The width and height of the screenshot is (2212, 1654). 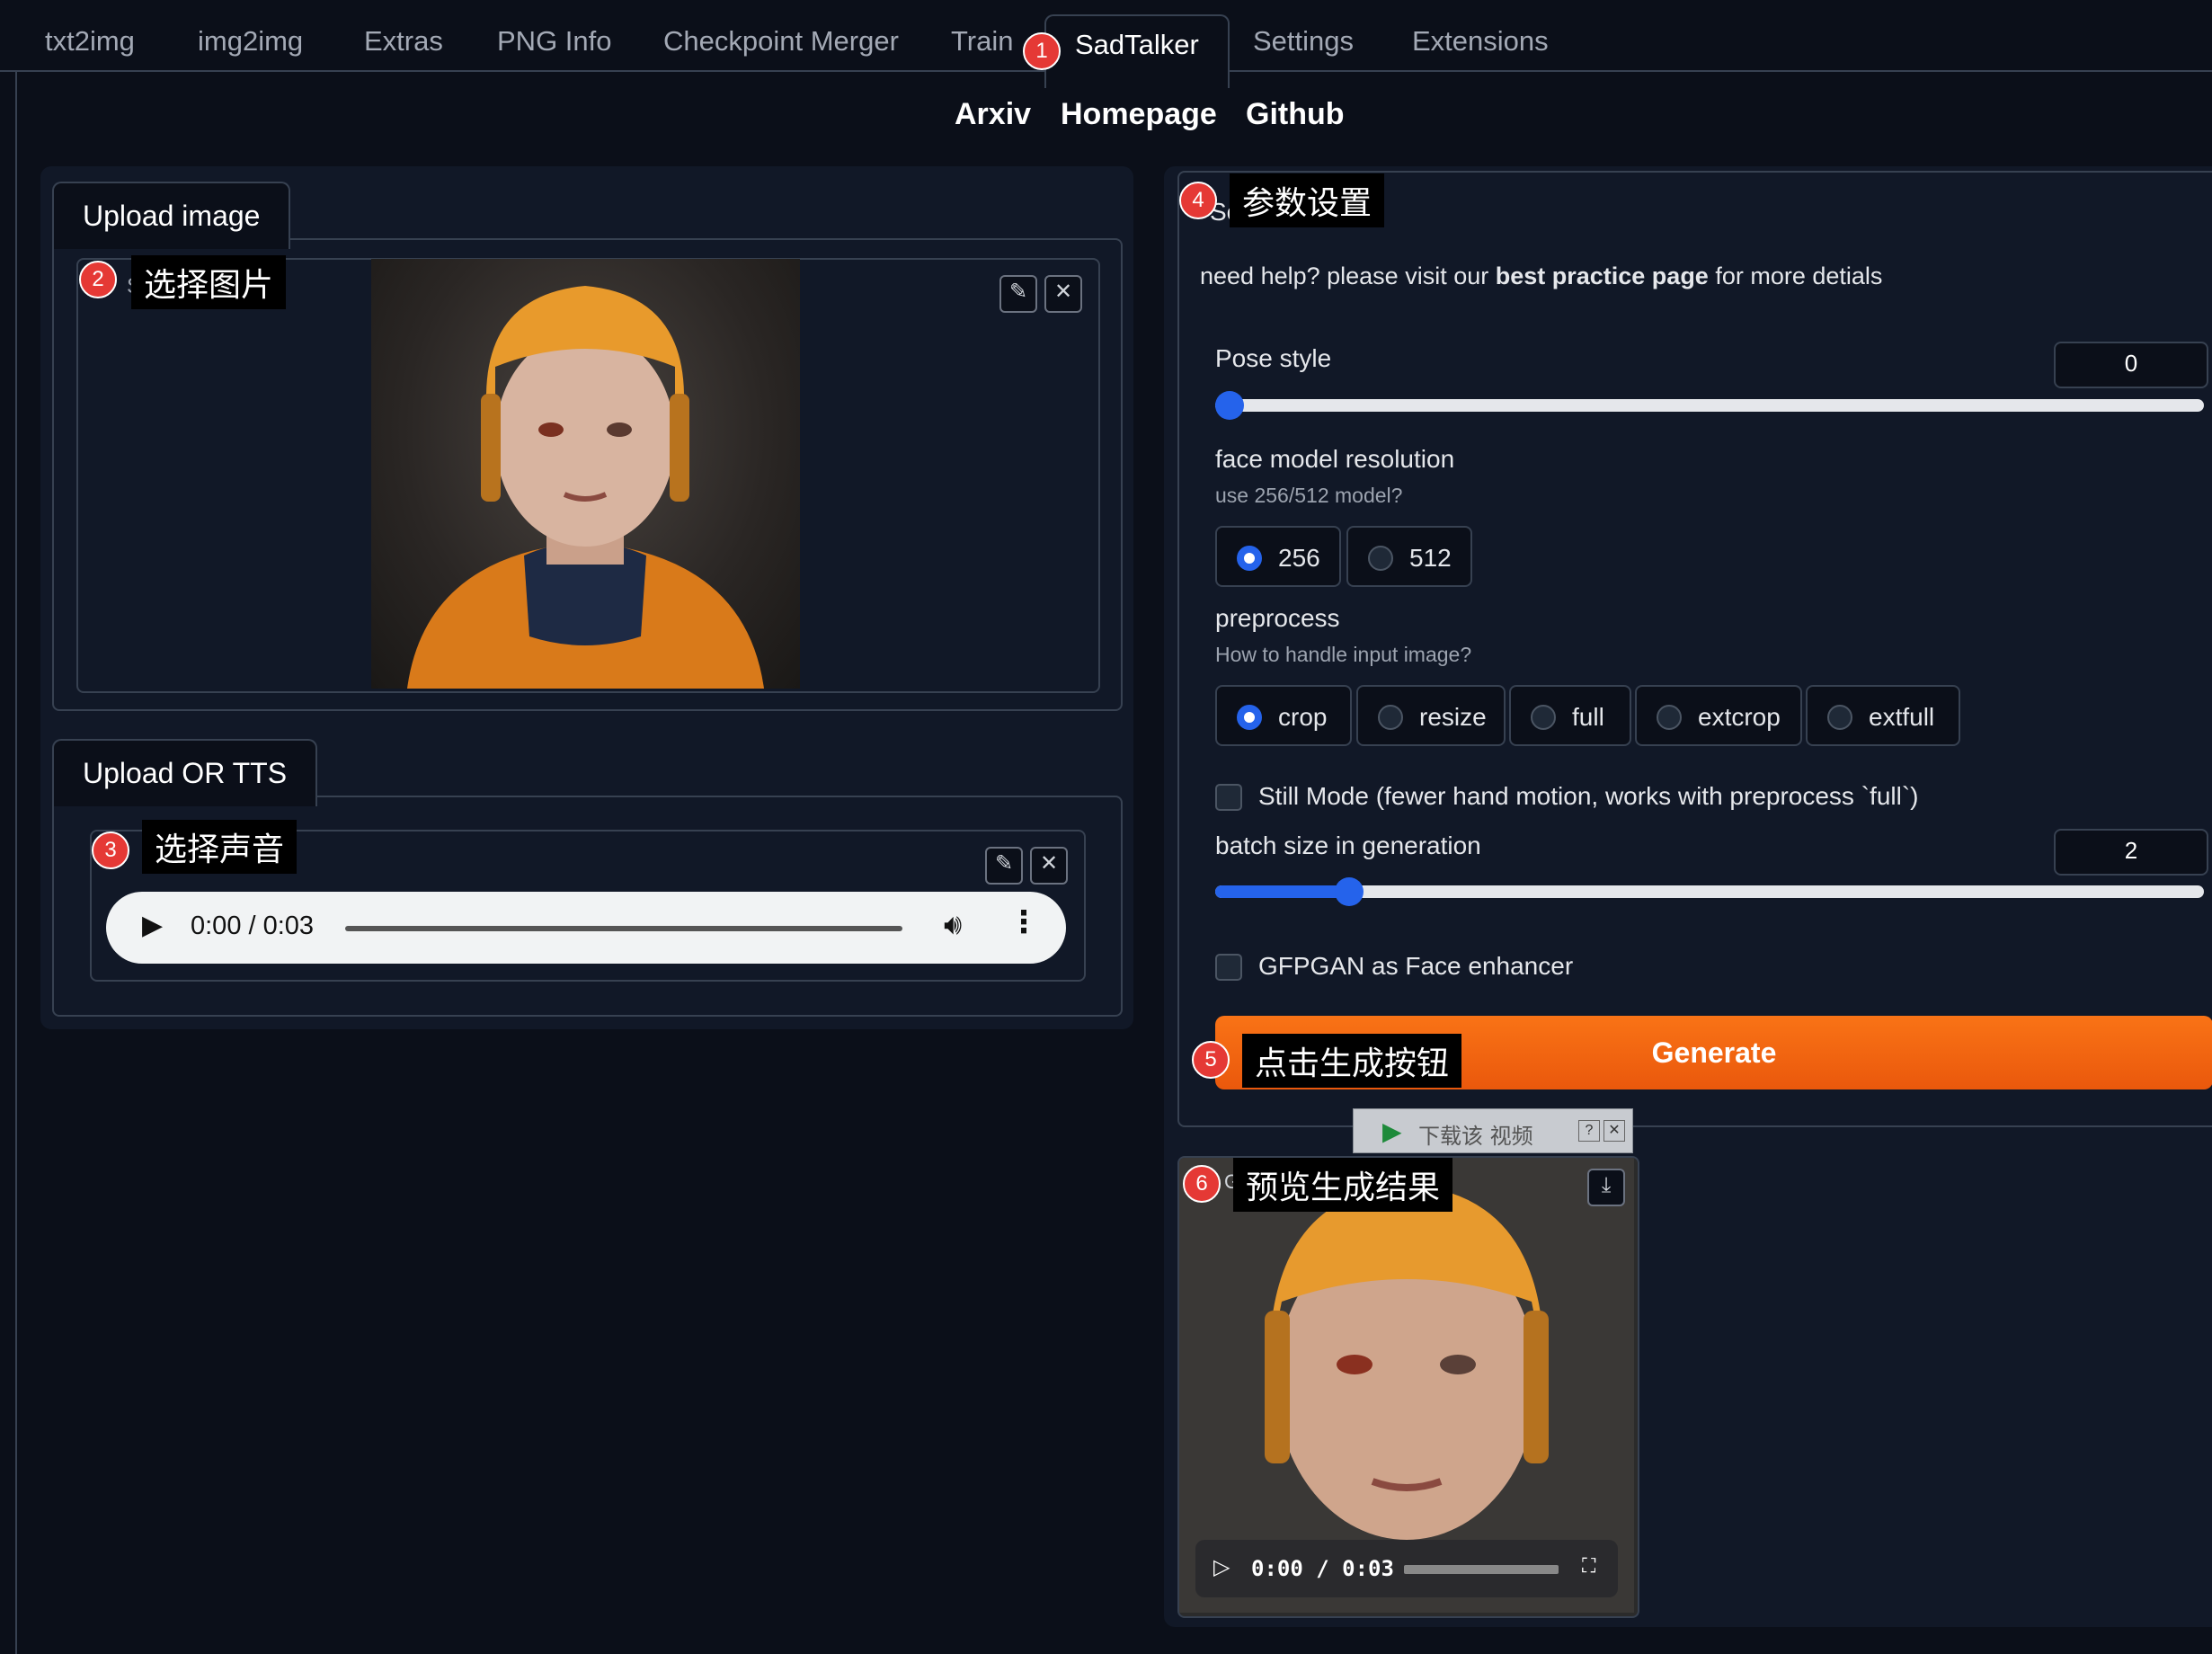 I want to click on audio-player: ▶ 0:00 / 0:03 🔊︎ ⋮, so click(x=586, y=928).